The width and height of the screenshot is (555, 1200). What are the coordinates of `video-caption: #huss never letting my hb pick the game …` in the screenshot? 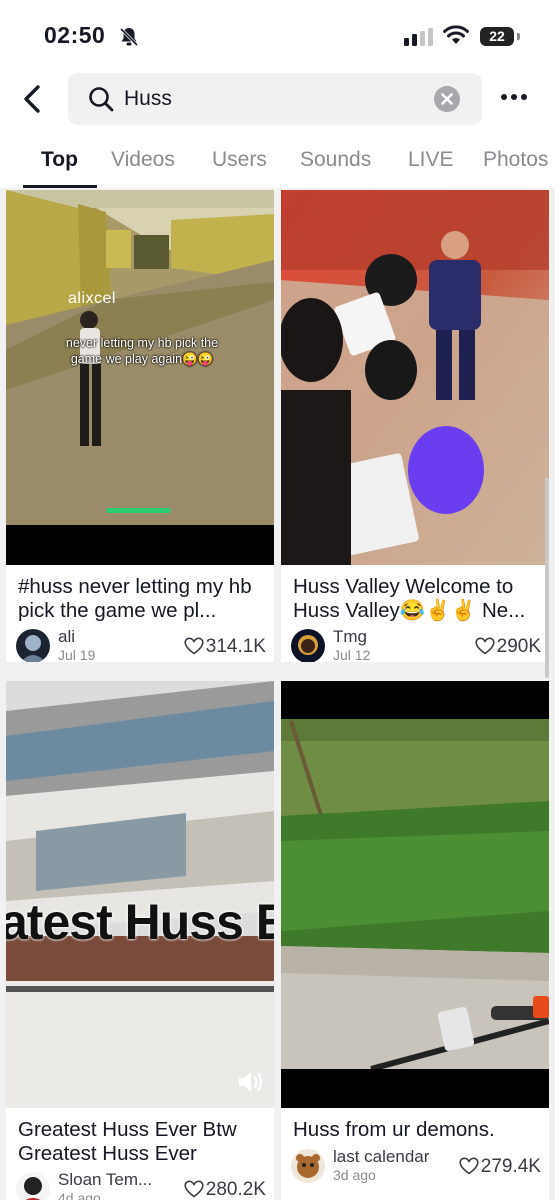 It's located at (135, 598).